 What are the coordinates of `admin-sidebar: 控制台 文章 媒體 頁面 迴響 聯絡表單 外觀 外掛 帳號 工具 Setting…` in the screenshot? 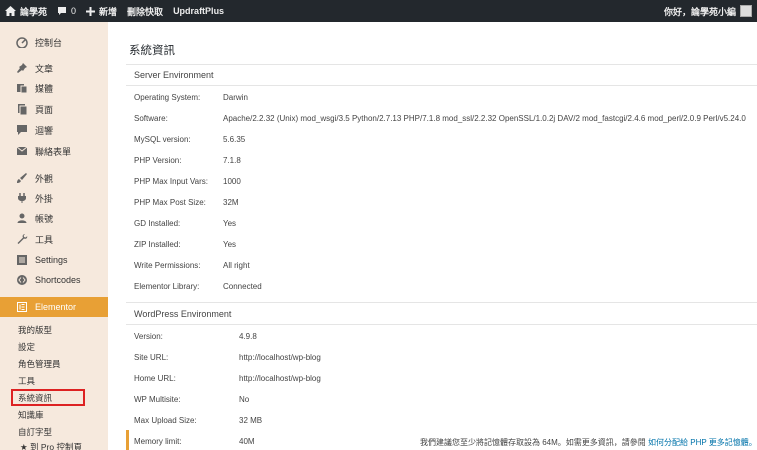 It's located at (54, 236).